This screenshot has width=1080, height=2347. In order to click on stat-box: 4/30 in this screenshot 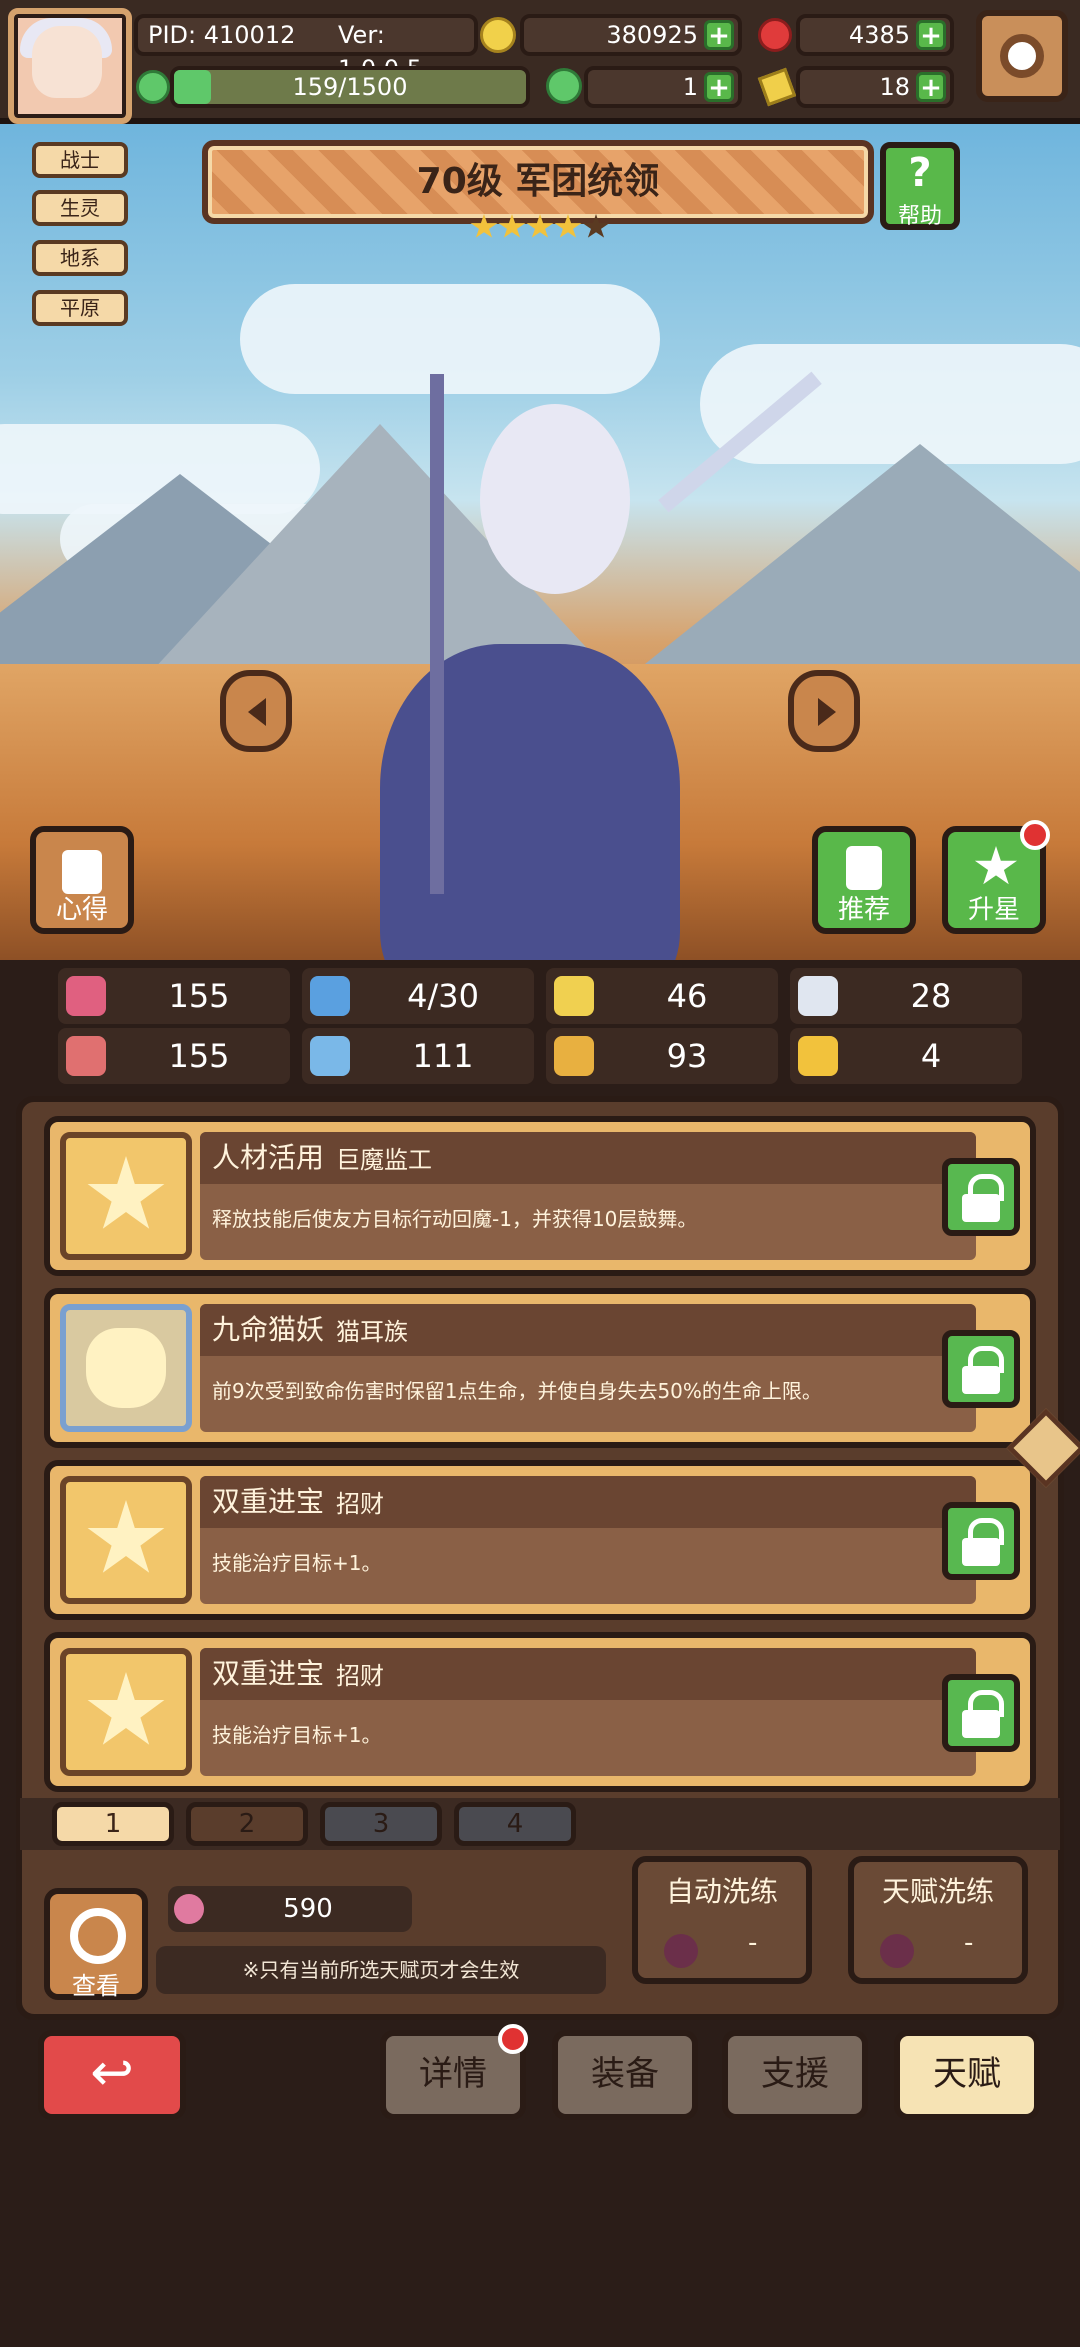, I will do `click(418, 996)`.